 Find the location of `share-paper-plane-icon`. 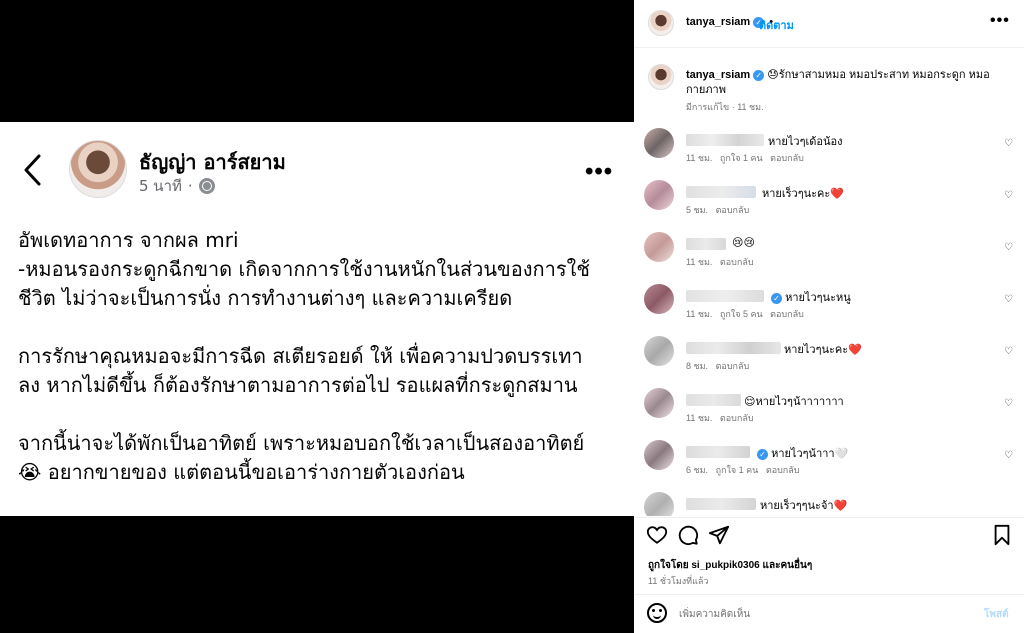

share-paper-plane-icon is located at coordinates (719, 535).